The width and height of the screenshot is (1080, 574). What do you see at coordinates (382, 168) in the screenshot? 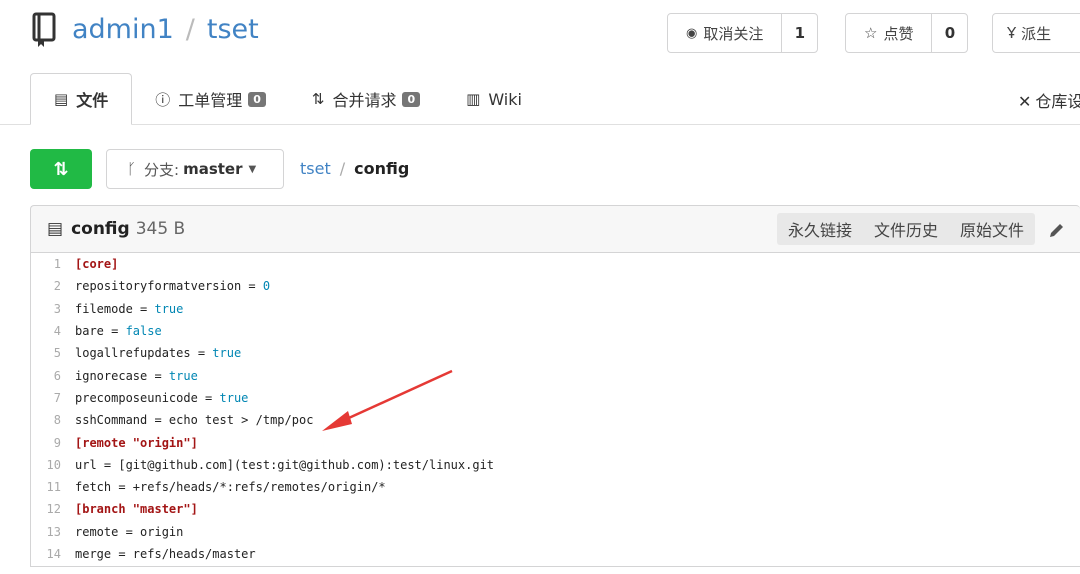
I see `breadcrumb-current-file: config` at bounding box center [382, 168].